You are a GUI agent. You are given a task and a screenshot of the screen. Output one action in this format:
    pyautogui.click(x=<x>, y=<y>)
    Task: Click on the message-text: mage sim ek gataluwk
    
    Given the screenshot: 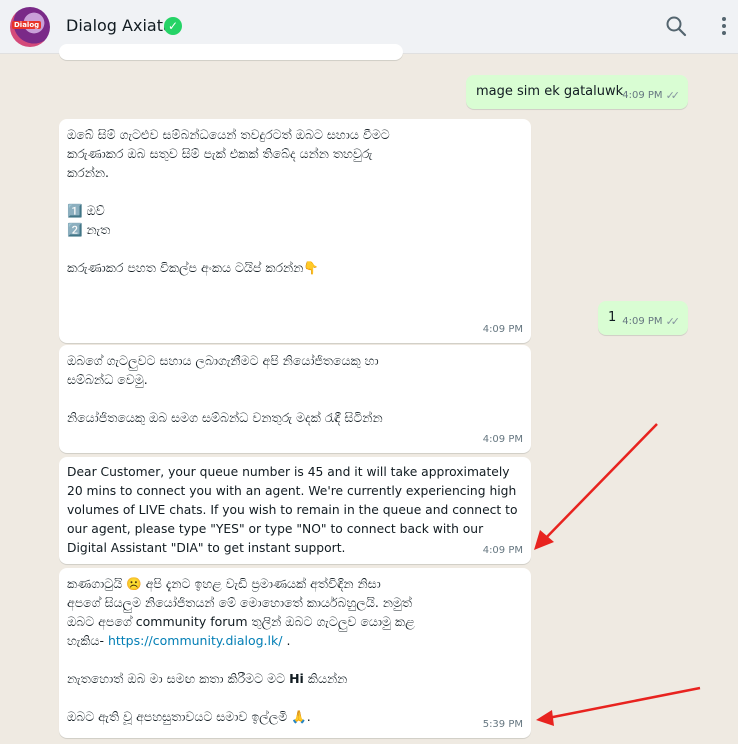 What is the action you would take?
    pyautogui.click(x=550, y=91)
    